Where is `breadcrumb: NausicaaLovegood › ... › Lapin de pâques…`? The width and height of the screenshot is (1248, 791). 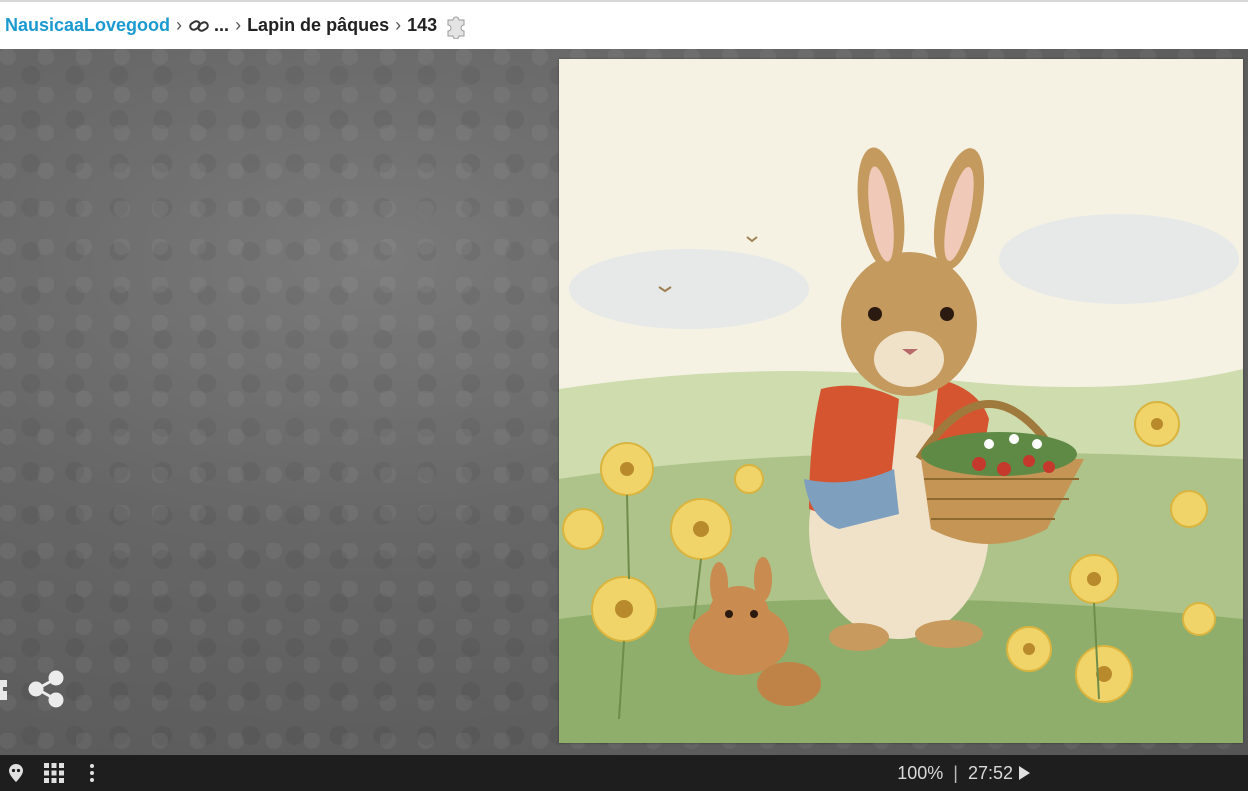 breadcrumb: NausicaaLovegood › ... › Lapin de pâques… is located at coordinates (624, 24).